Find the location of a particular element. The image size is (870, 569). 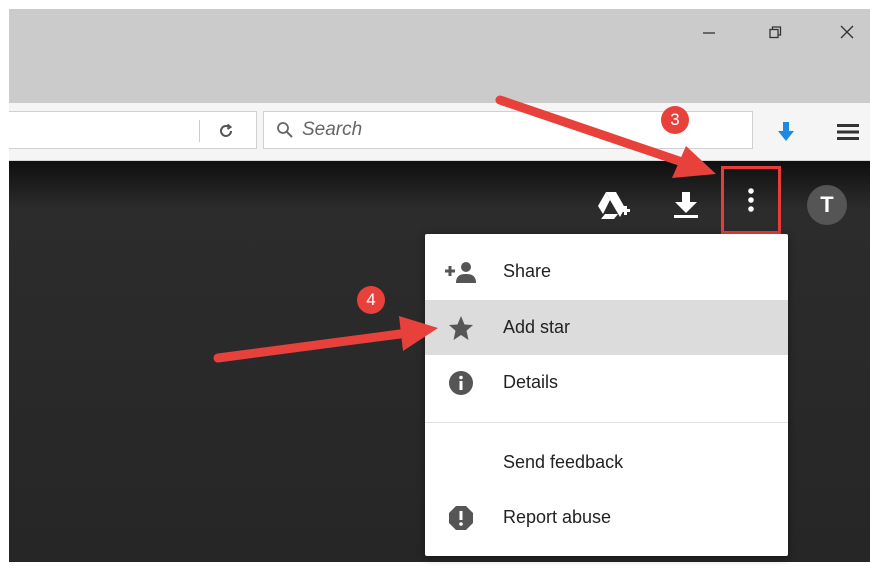

search-input is located at coordinates (502, 130).